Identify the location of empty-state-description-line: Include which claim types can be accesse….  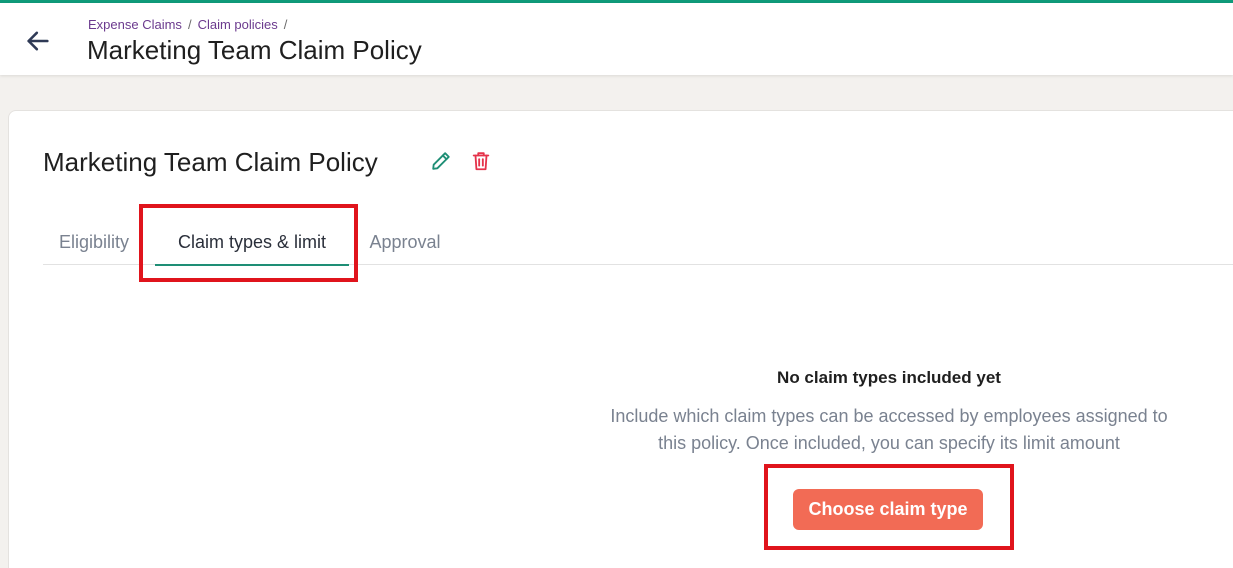
(889, 416).